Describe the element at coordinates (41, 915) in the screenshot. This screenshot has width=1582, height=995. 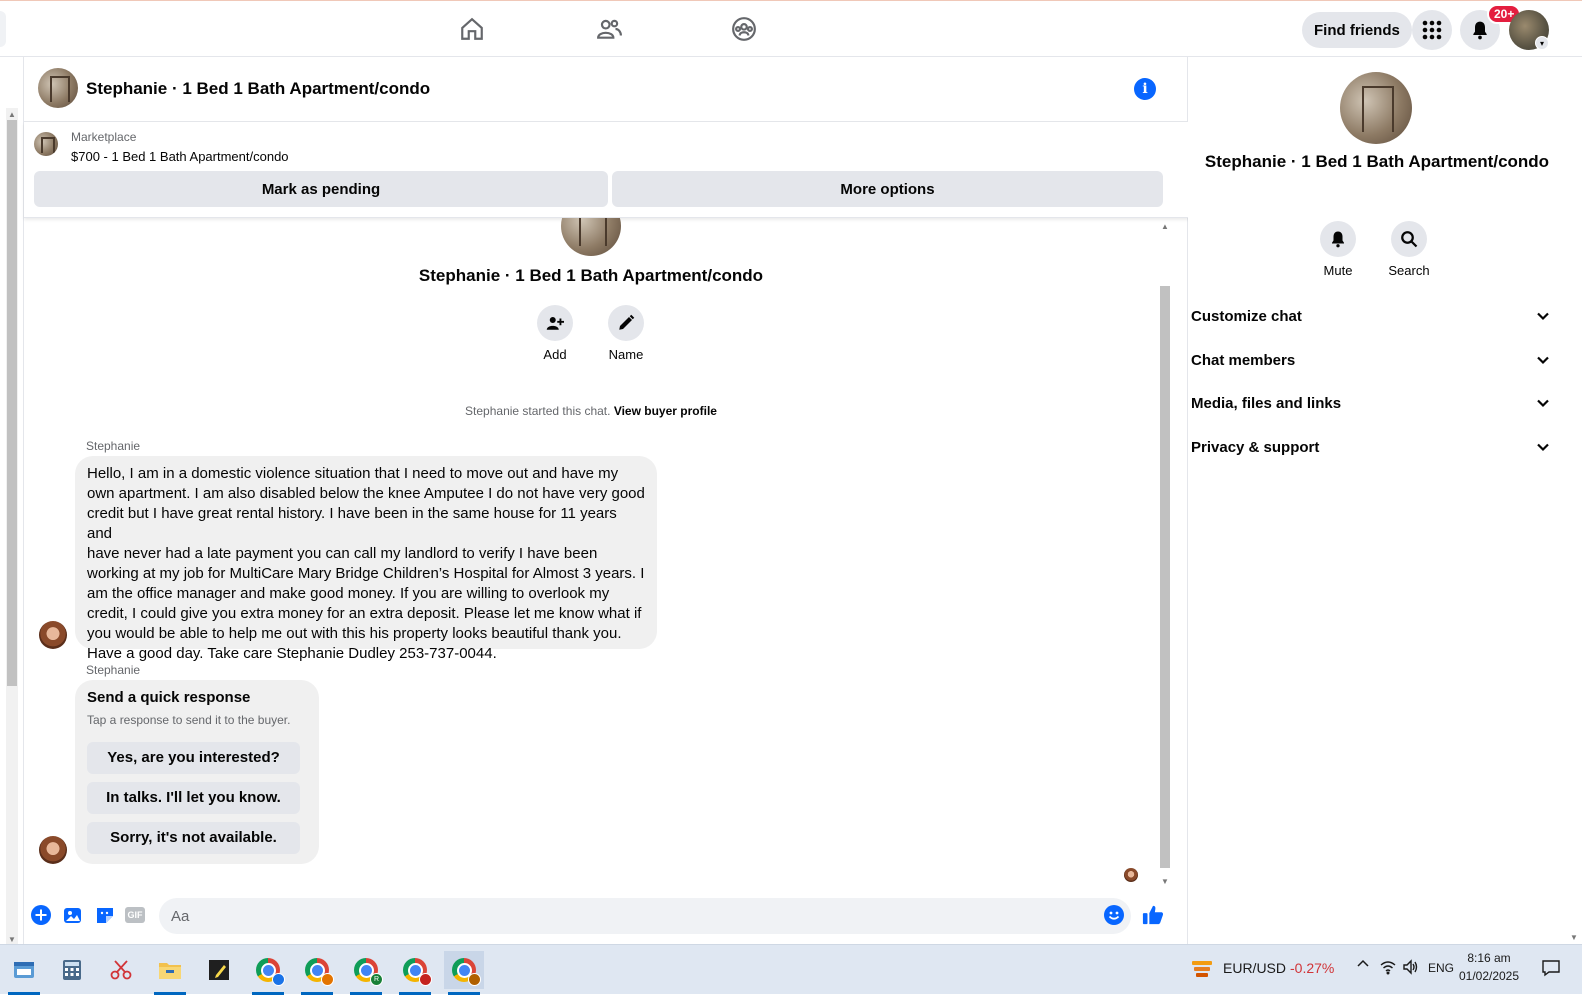
I see `plus-icon` at that location.